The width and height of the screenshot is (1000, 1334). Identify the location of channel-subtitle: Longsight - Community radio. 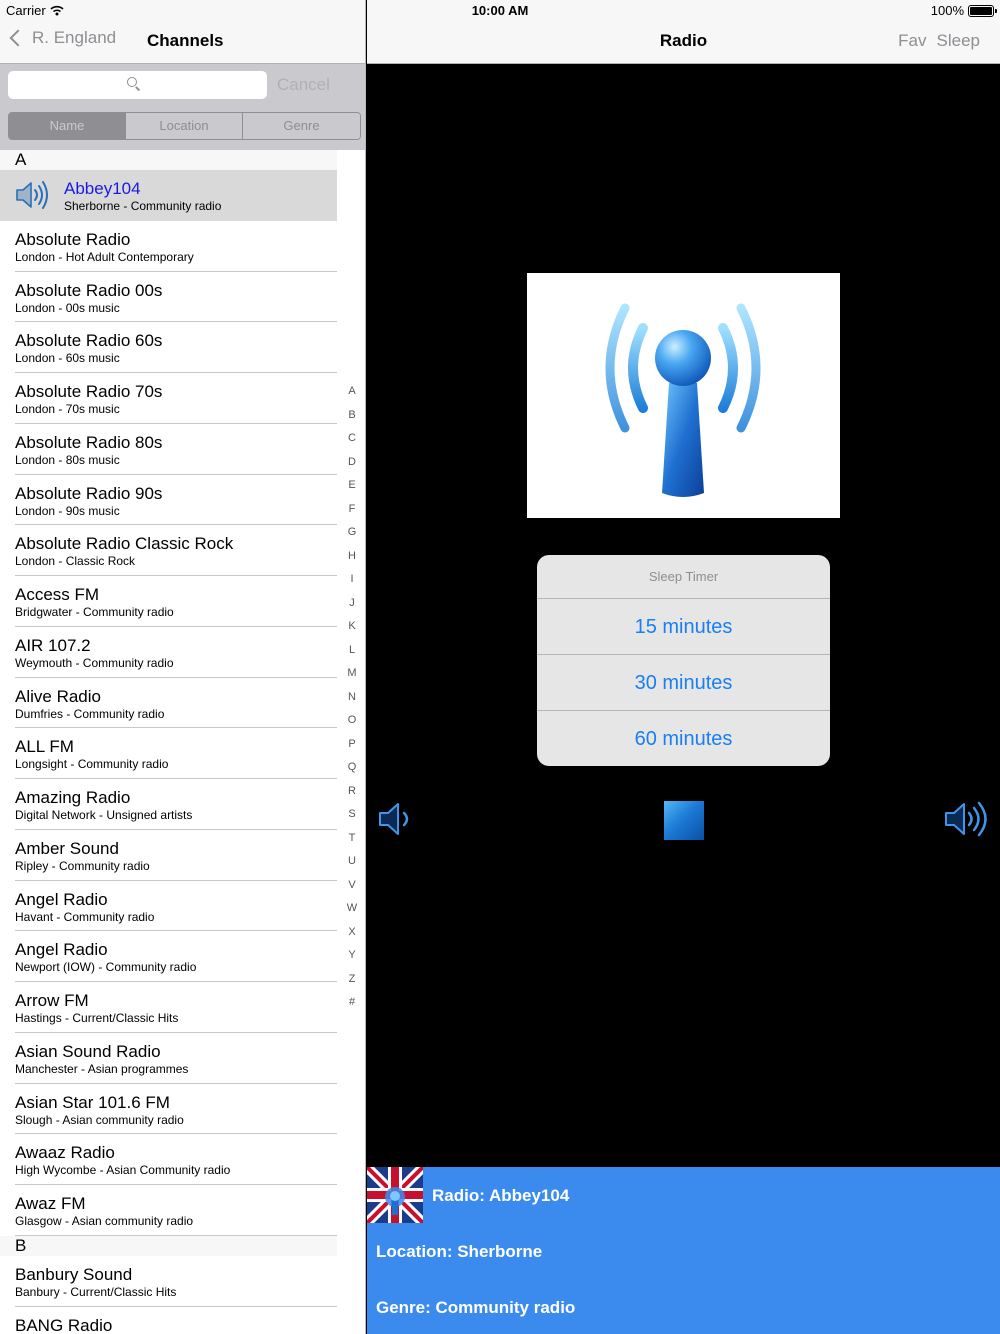
(92, 764).